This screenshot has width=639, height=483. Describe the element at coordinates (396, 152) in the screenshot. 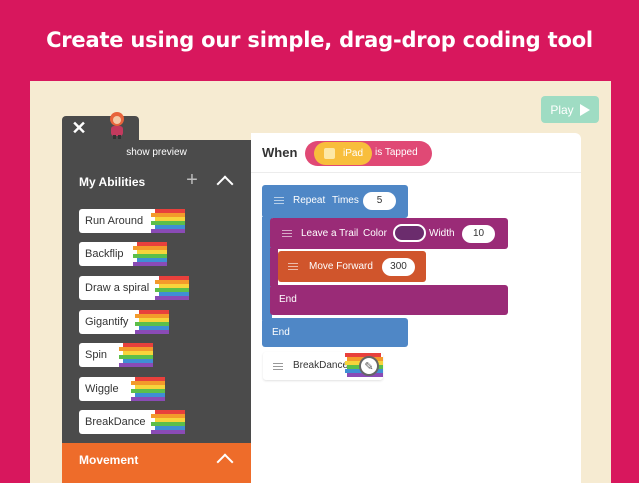

I see `trigger-event-label: is Tapped` at that location.